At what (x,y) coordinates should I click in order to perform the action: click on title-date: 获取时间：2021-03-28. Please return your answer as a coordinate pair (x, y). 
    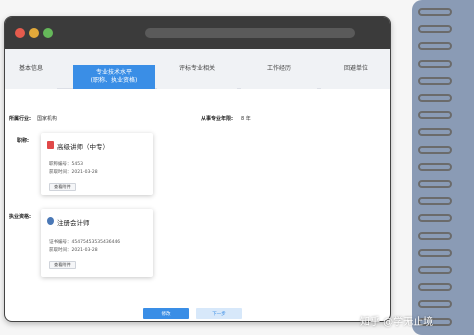
    Looking at the image, I should click on (73, 172).